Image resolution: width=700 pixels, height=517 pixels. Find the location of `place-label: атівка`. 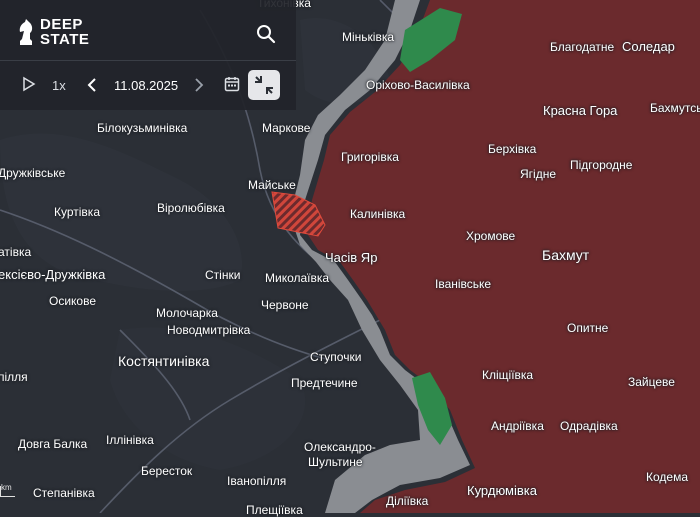

place-label: атівка is located at coordinates (16, 252).